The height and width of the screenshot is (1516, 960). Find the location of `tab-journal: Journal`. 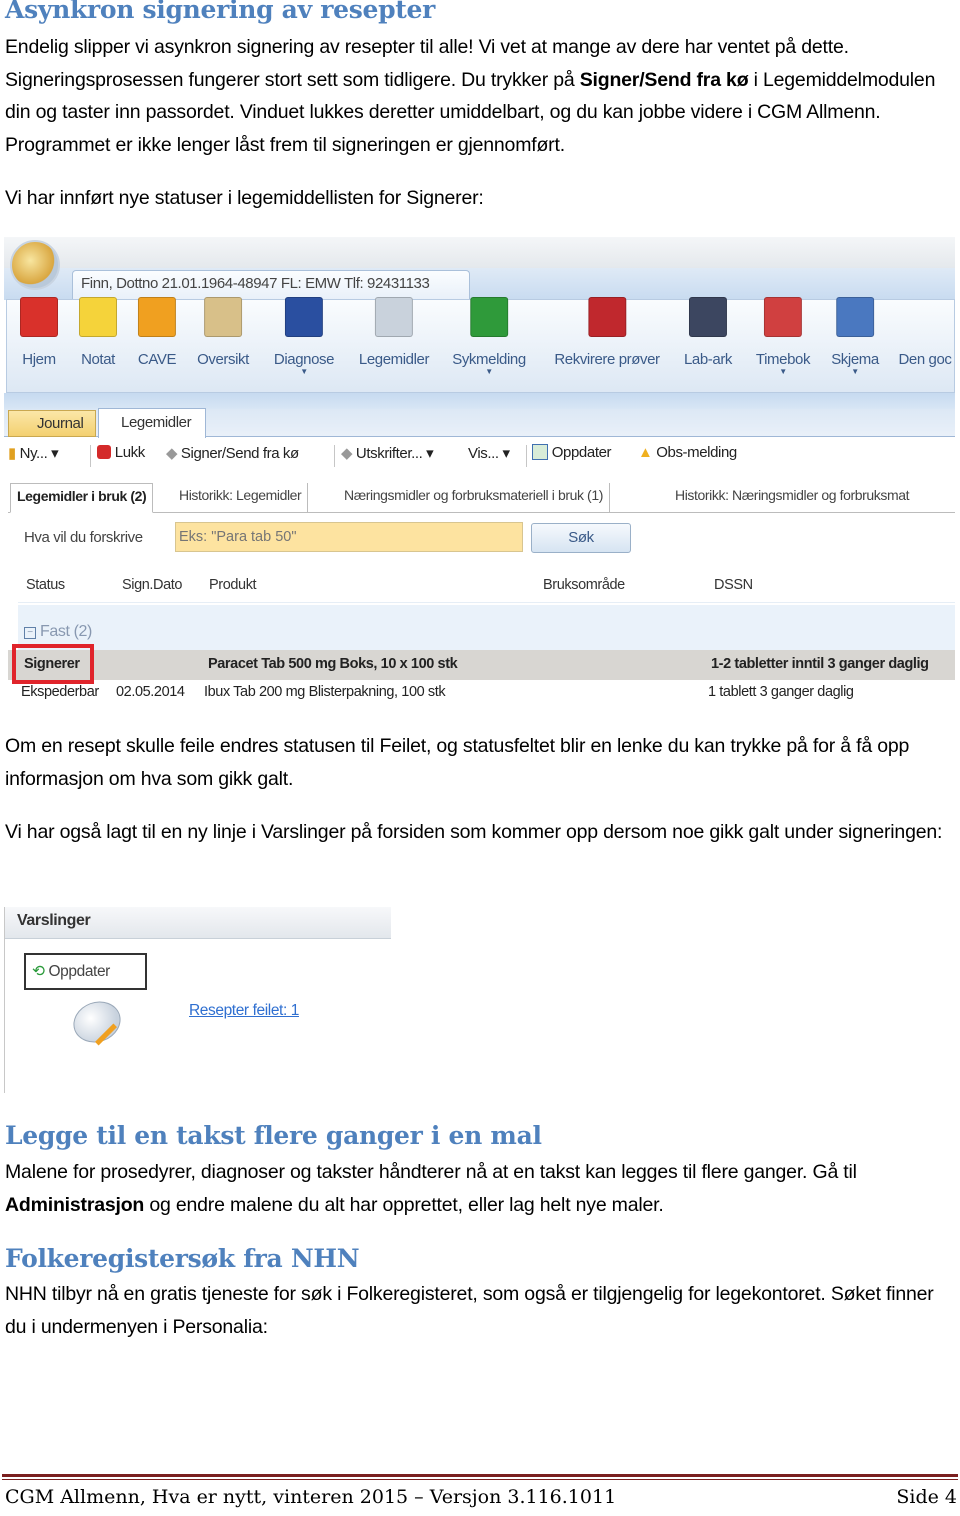

tab-journal: Journal is located at coordinates (52, 423).